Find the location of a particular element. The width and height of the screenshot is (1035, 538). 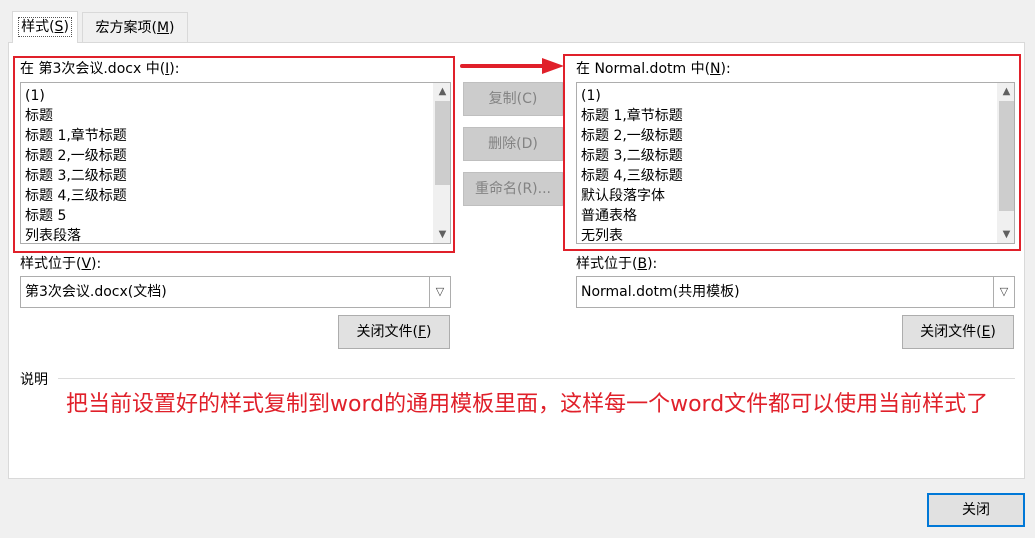

tab-styles: 样式(S) is located at coordinates (45, 27).